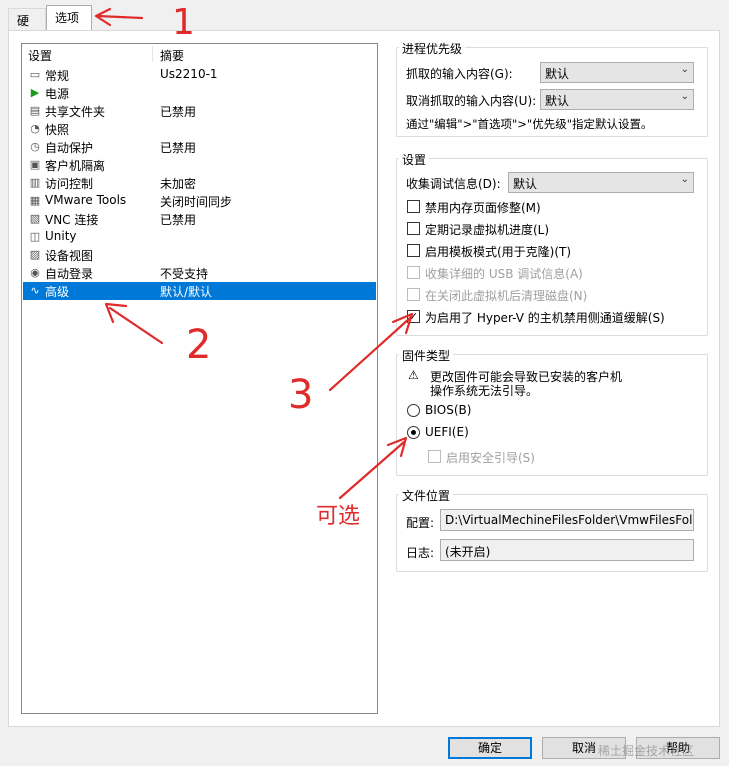 This screenshot has width=729, height=766. What do you see at coordinates (186, 292) in the screenshot?
I see `settings-item-summary: 默认/默认` at bounding box center [186, 292].